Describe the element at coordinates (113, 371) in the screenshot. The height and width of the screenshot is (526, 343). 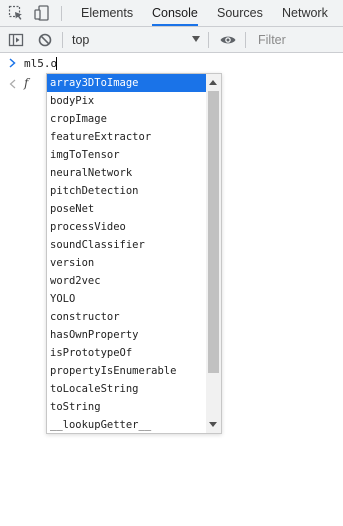
I see `autocomplete-item-label: propertyIsEnumerable` at that location.